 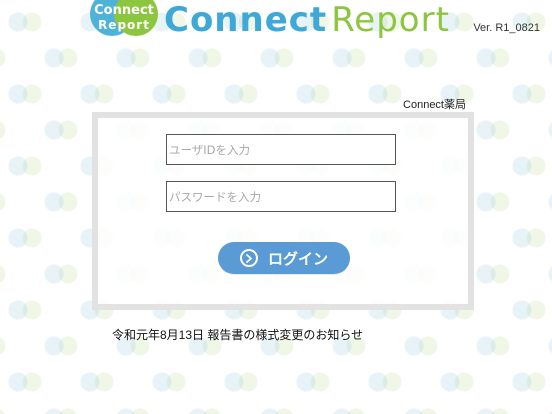 I want to click on app-title-connect: Connect, so click(x=246, y=20).